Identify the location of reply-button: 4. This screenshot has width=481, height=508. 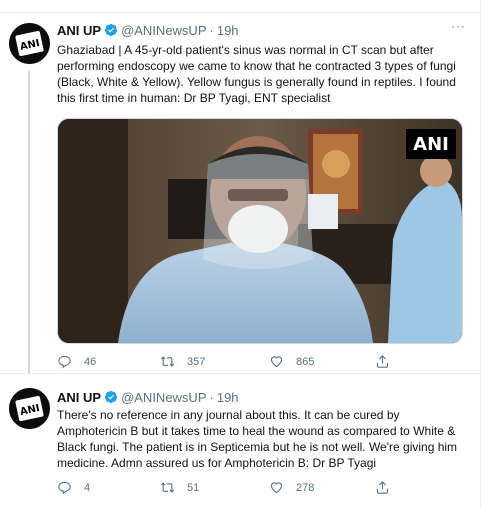
(73, 487).